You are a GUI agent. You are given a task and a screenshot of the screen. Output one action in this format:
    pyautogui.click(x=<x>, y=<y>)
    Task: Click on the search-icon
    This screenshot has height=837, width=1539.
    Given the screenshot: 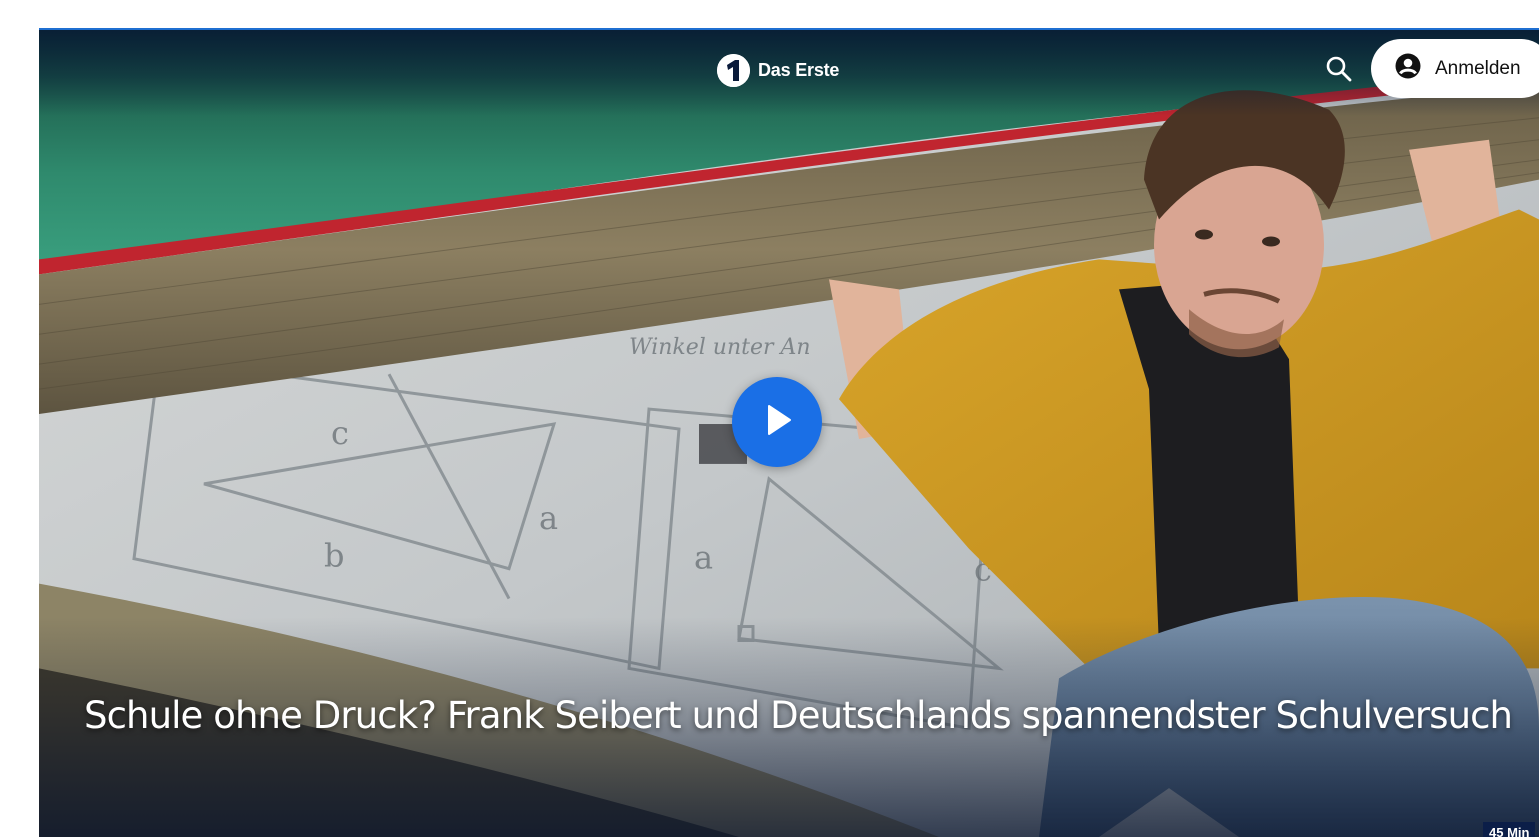 What is the action you would take?
    pyautogui.click(x=1339, y=71)
    